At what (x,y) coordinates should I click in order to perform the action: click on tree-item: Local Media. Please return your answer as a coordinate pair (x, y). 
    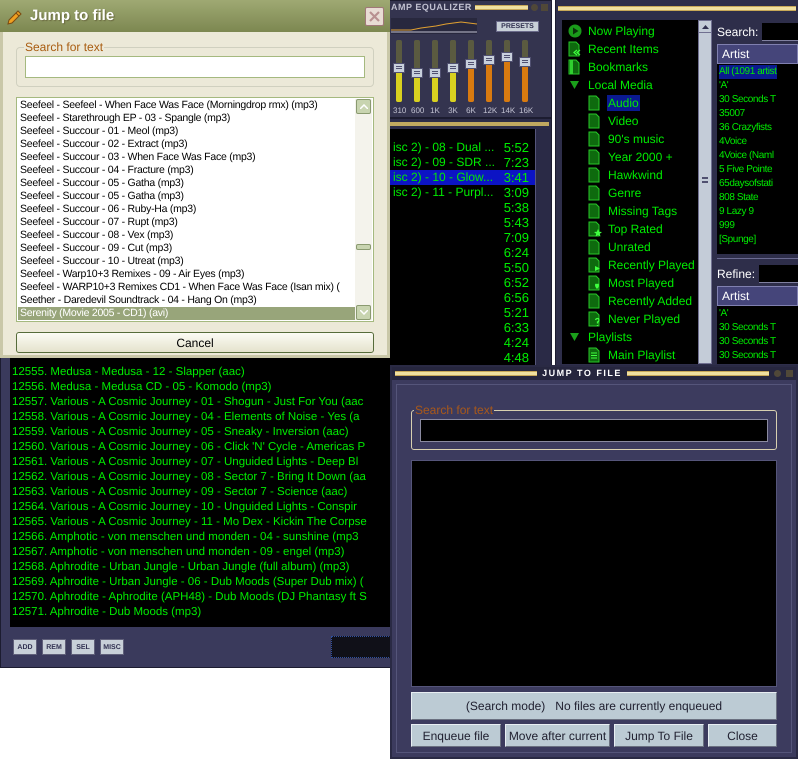
    Looking at the image, I should click on (620, 85).